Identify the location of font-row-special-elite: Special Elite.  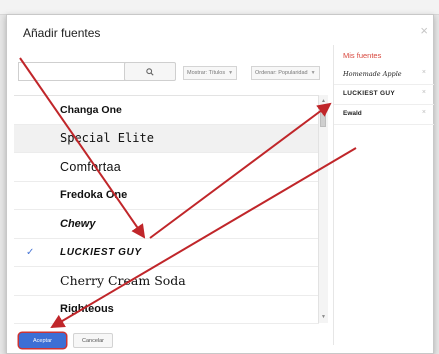
(166, 138).